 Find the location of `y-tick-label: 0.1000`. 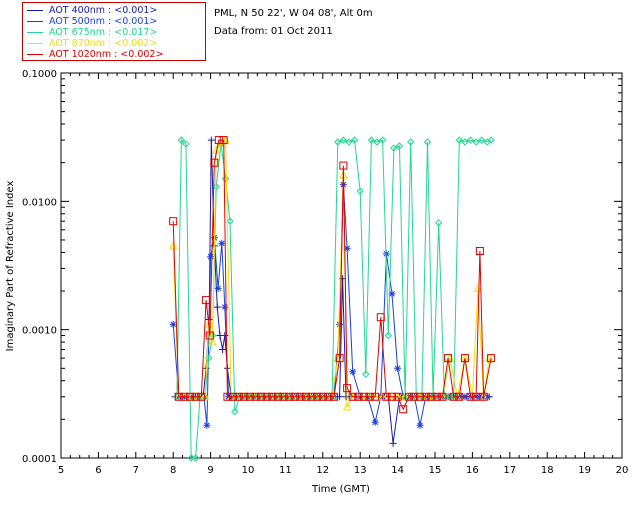

y-tick-label: 0.1000 is located at coordinates (39, 74).